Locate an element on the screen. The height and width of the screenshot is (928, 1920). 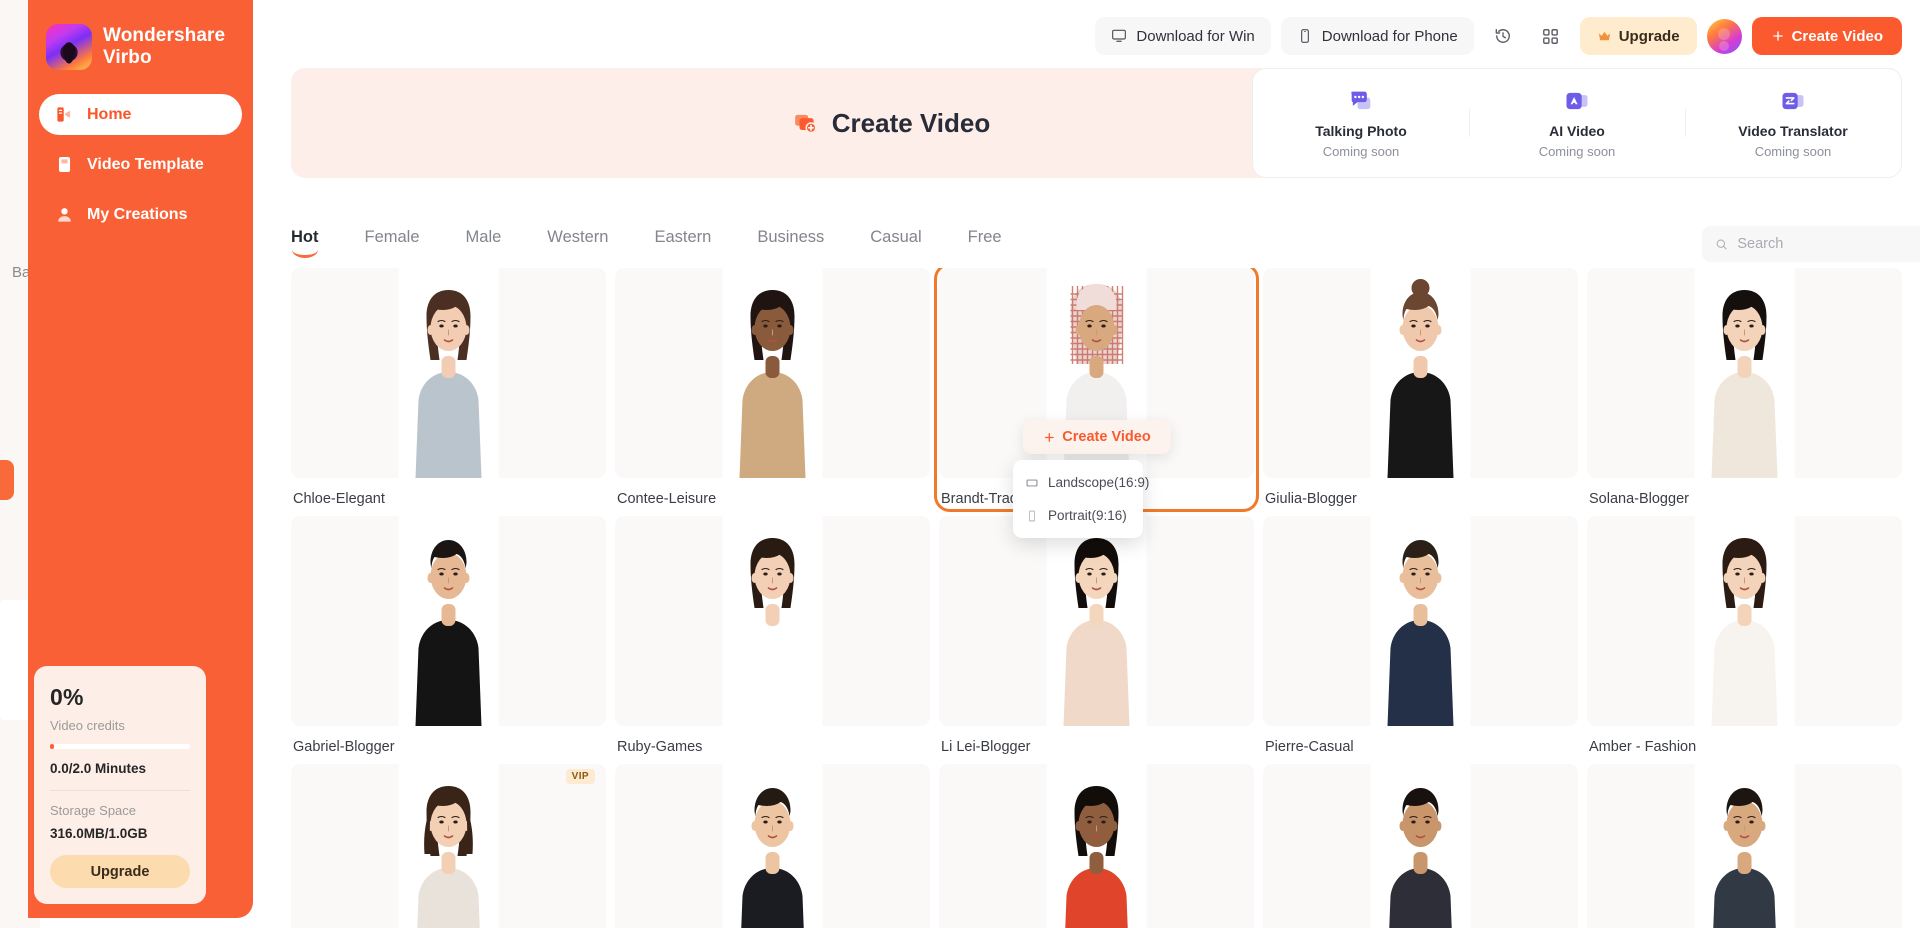
avatar-card: Amber - Fashion is located at coordinates (1744, 635).